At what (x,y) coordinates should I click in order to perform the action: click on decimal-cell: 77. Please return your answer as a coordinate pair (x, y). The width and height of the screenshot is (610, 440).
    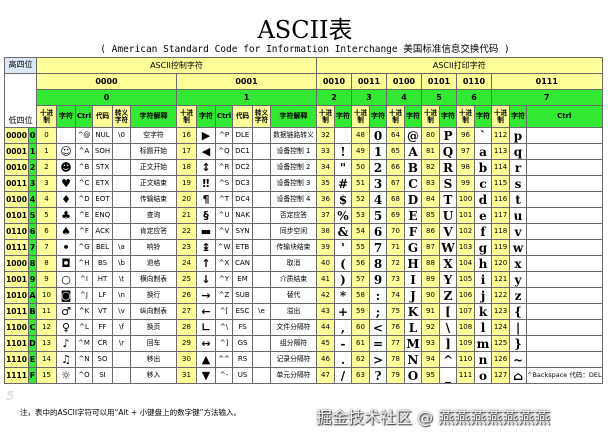
    Looking at the image, I should click on (395, 343).